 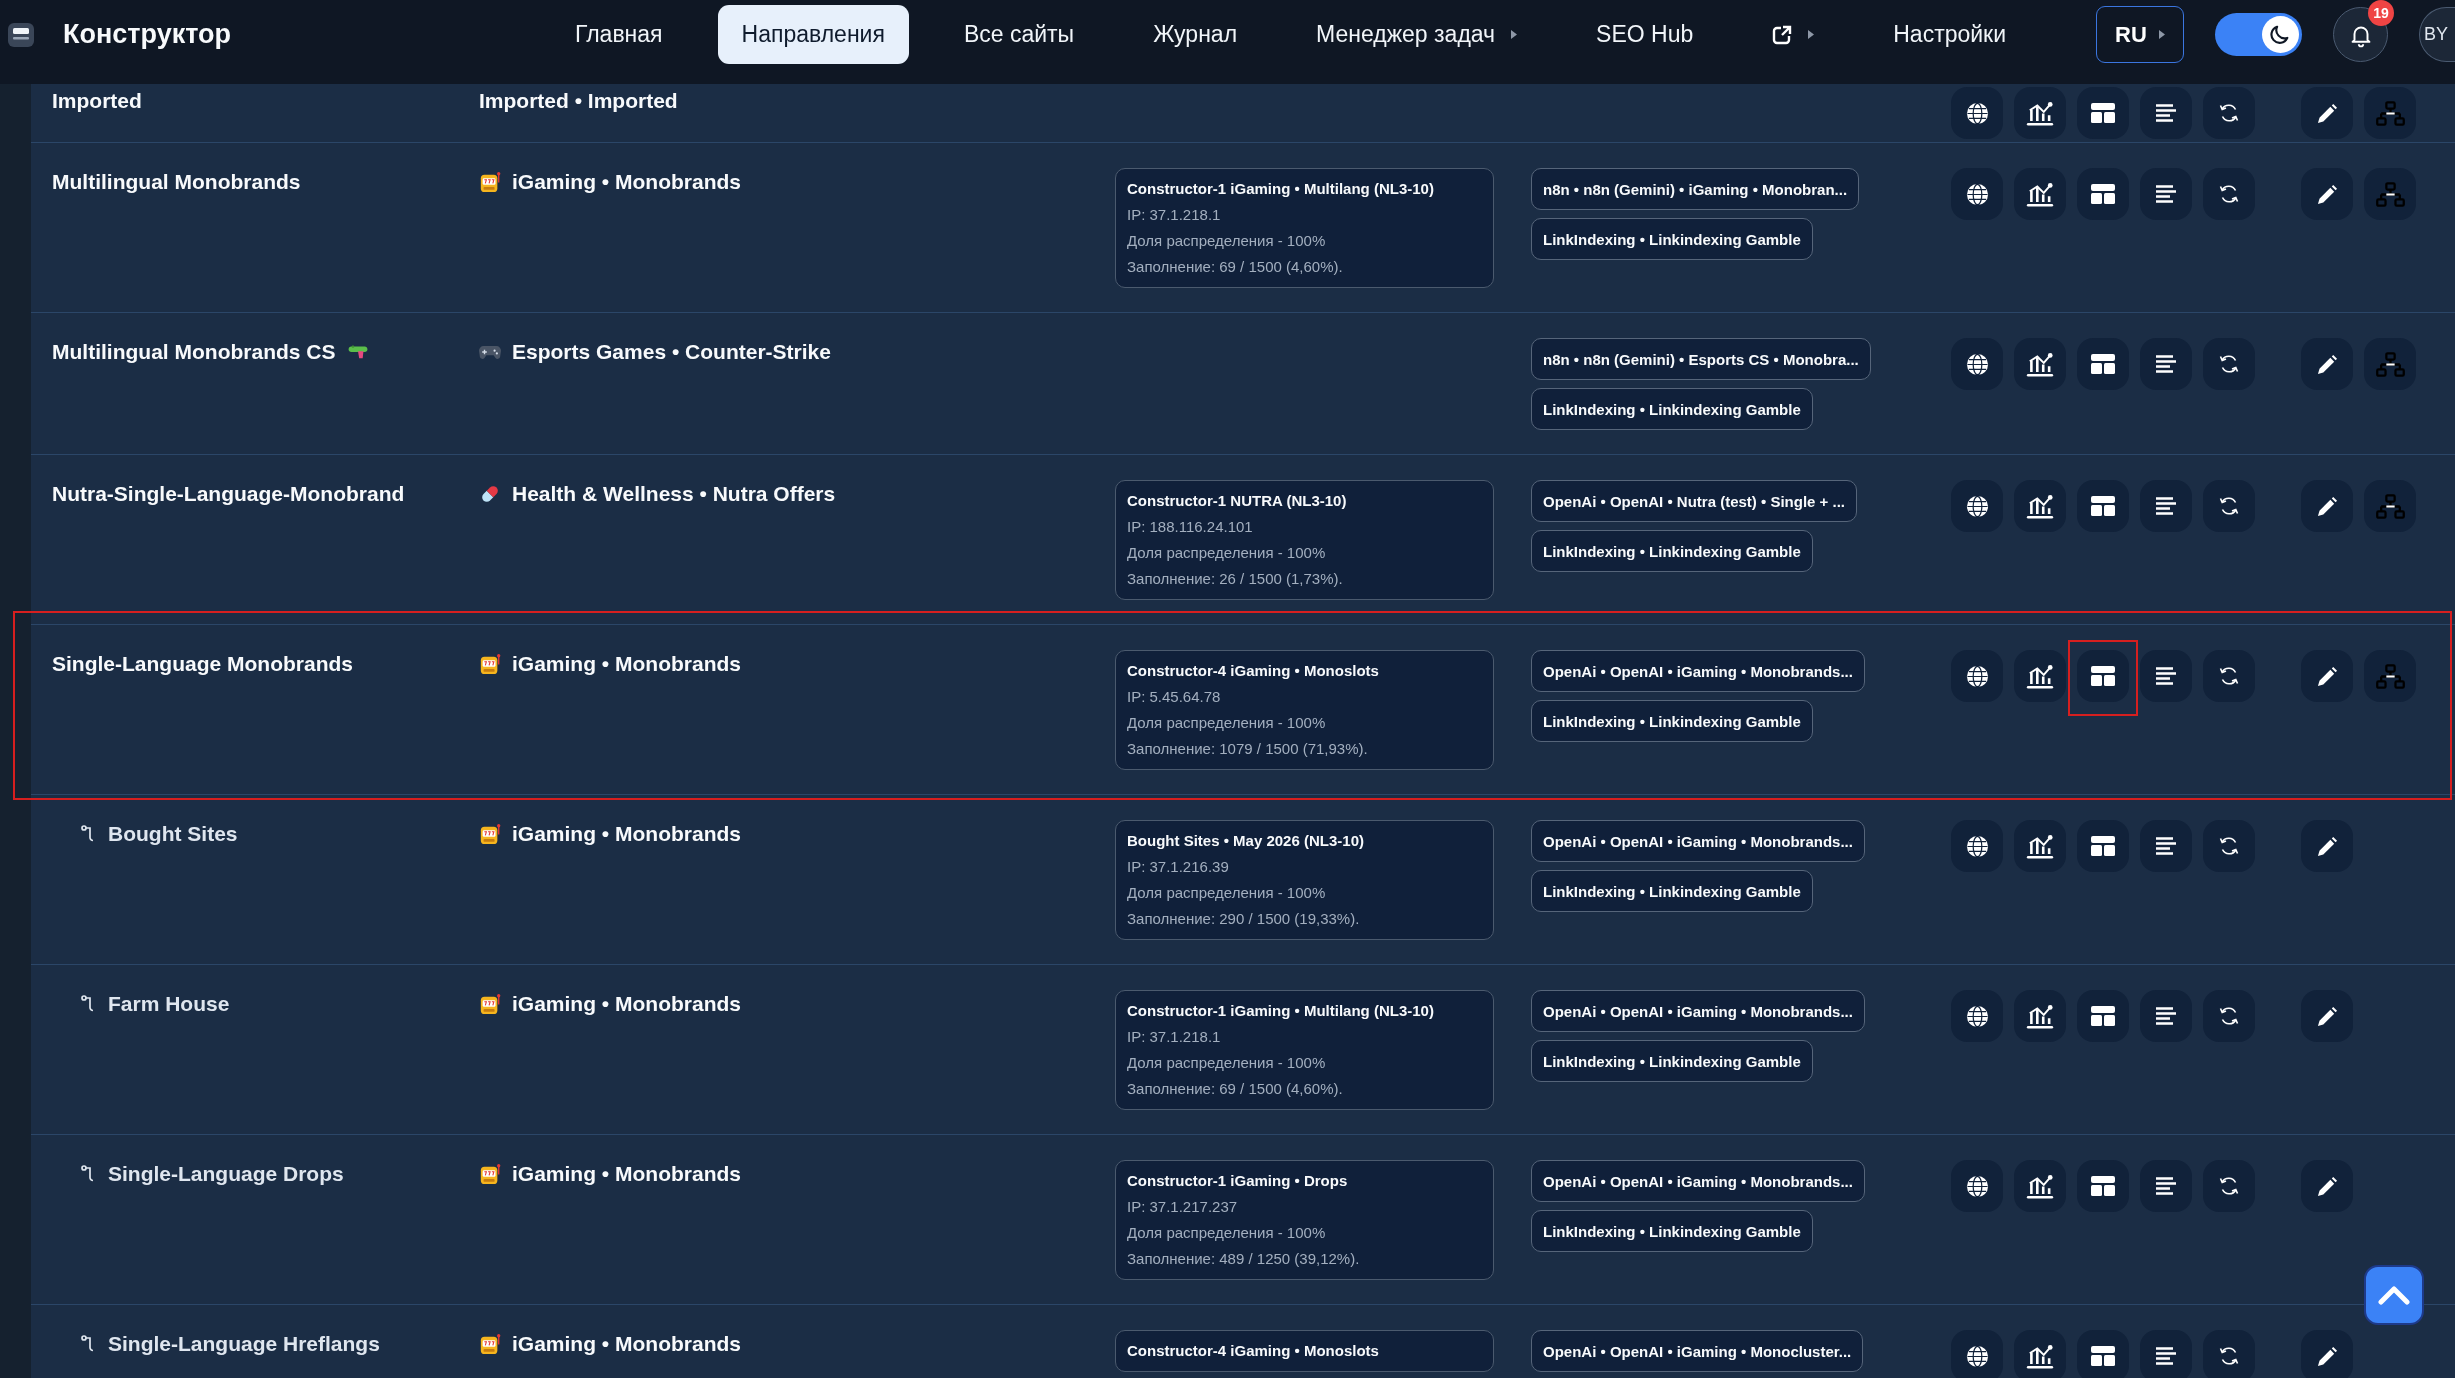 I want to click on gamepad-icon, so click(x=490, y=352).